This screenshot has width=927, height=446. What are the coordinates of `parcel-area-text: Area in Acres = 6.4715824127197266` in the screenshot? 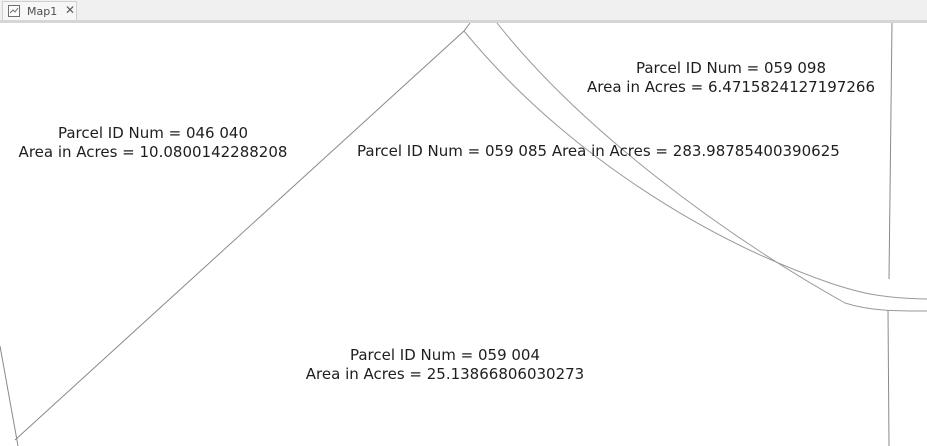 It's located at (731, 87).